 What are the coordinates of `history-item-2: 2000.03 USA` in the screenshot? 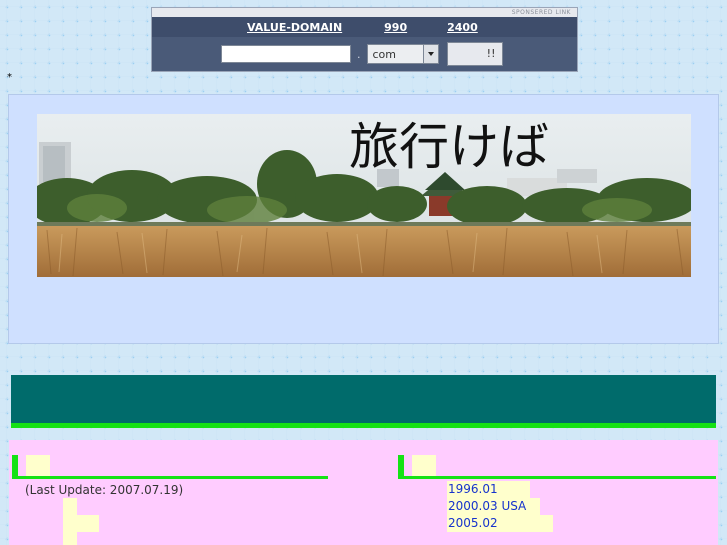 It's located at (493, 506).